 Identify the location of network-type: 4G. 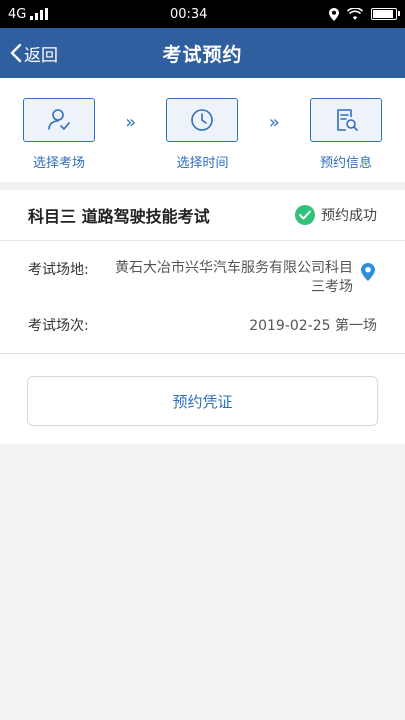
(17, 14).